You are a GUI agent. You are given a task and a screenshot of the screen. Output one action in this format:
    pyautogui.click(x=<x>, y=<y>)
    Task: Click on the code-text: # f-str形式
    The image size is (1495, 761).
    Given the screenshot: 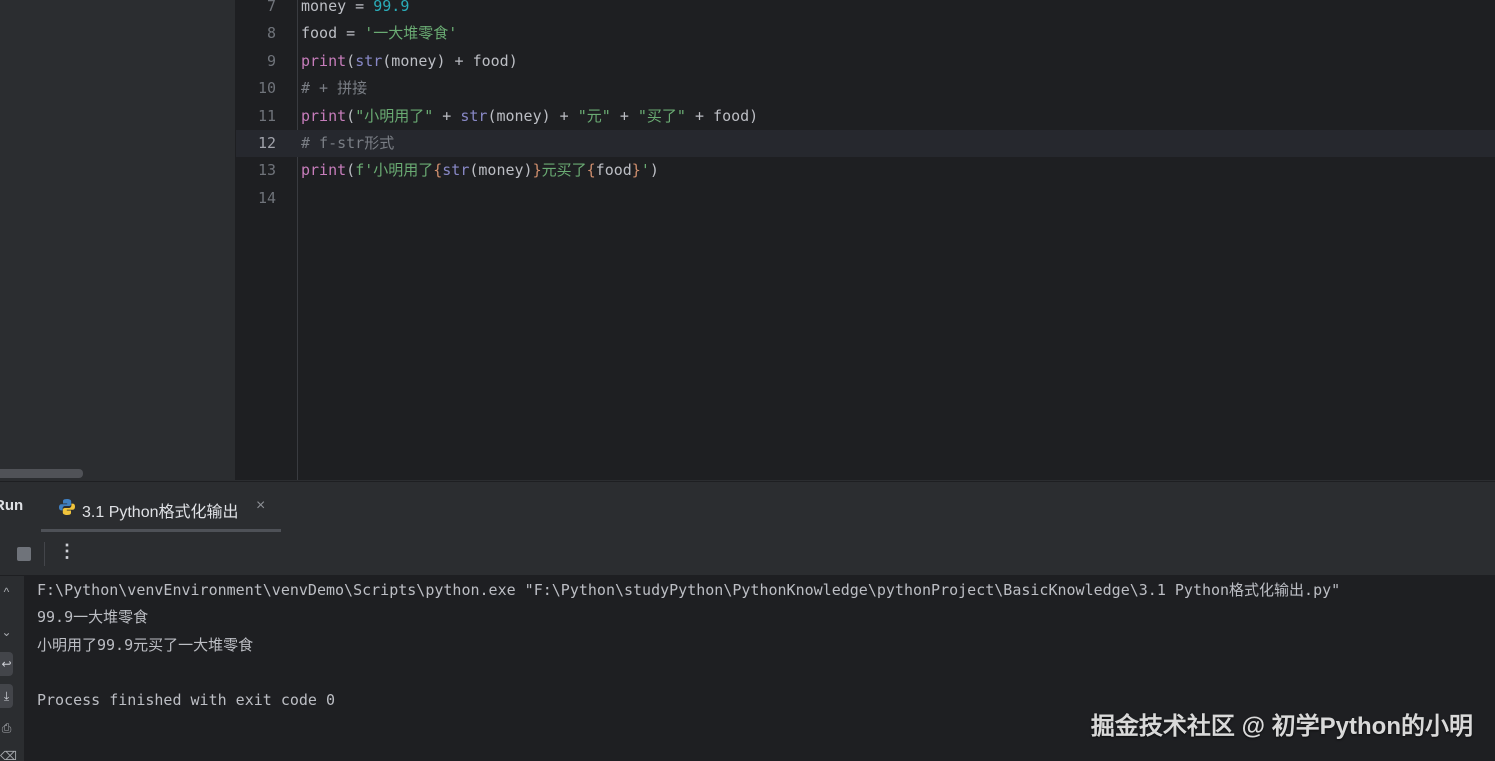 What is the action you would take?
    pyautogui.click(x=347, y=143)
    